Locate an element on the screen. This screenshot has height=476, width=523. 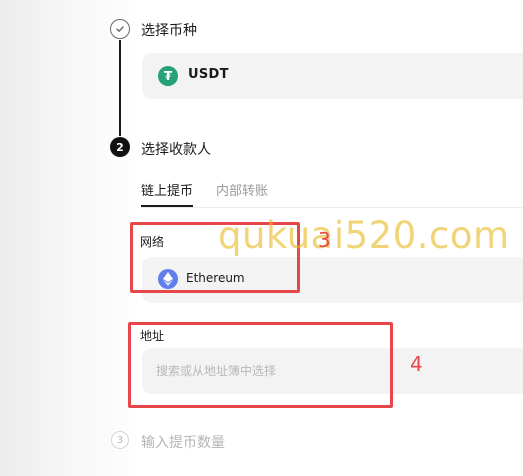
step3-number: 3 is located at coordinates (120, 440).